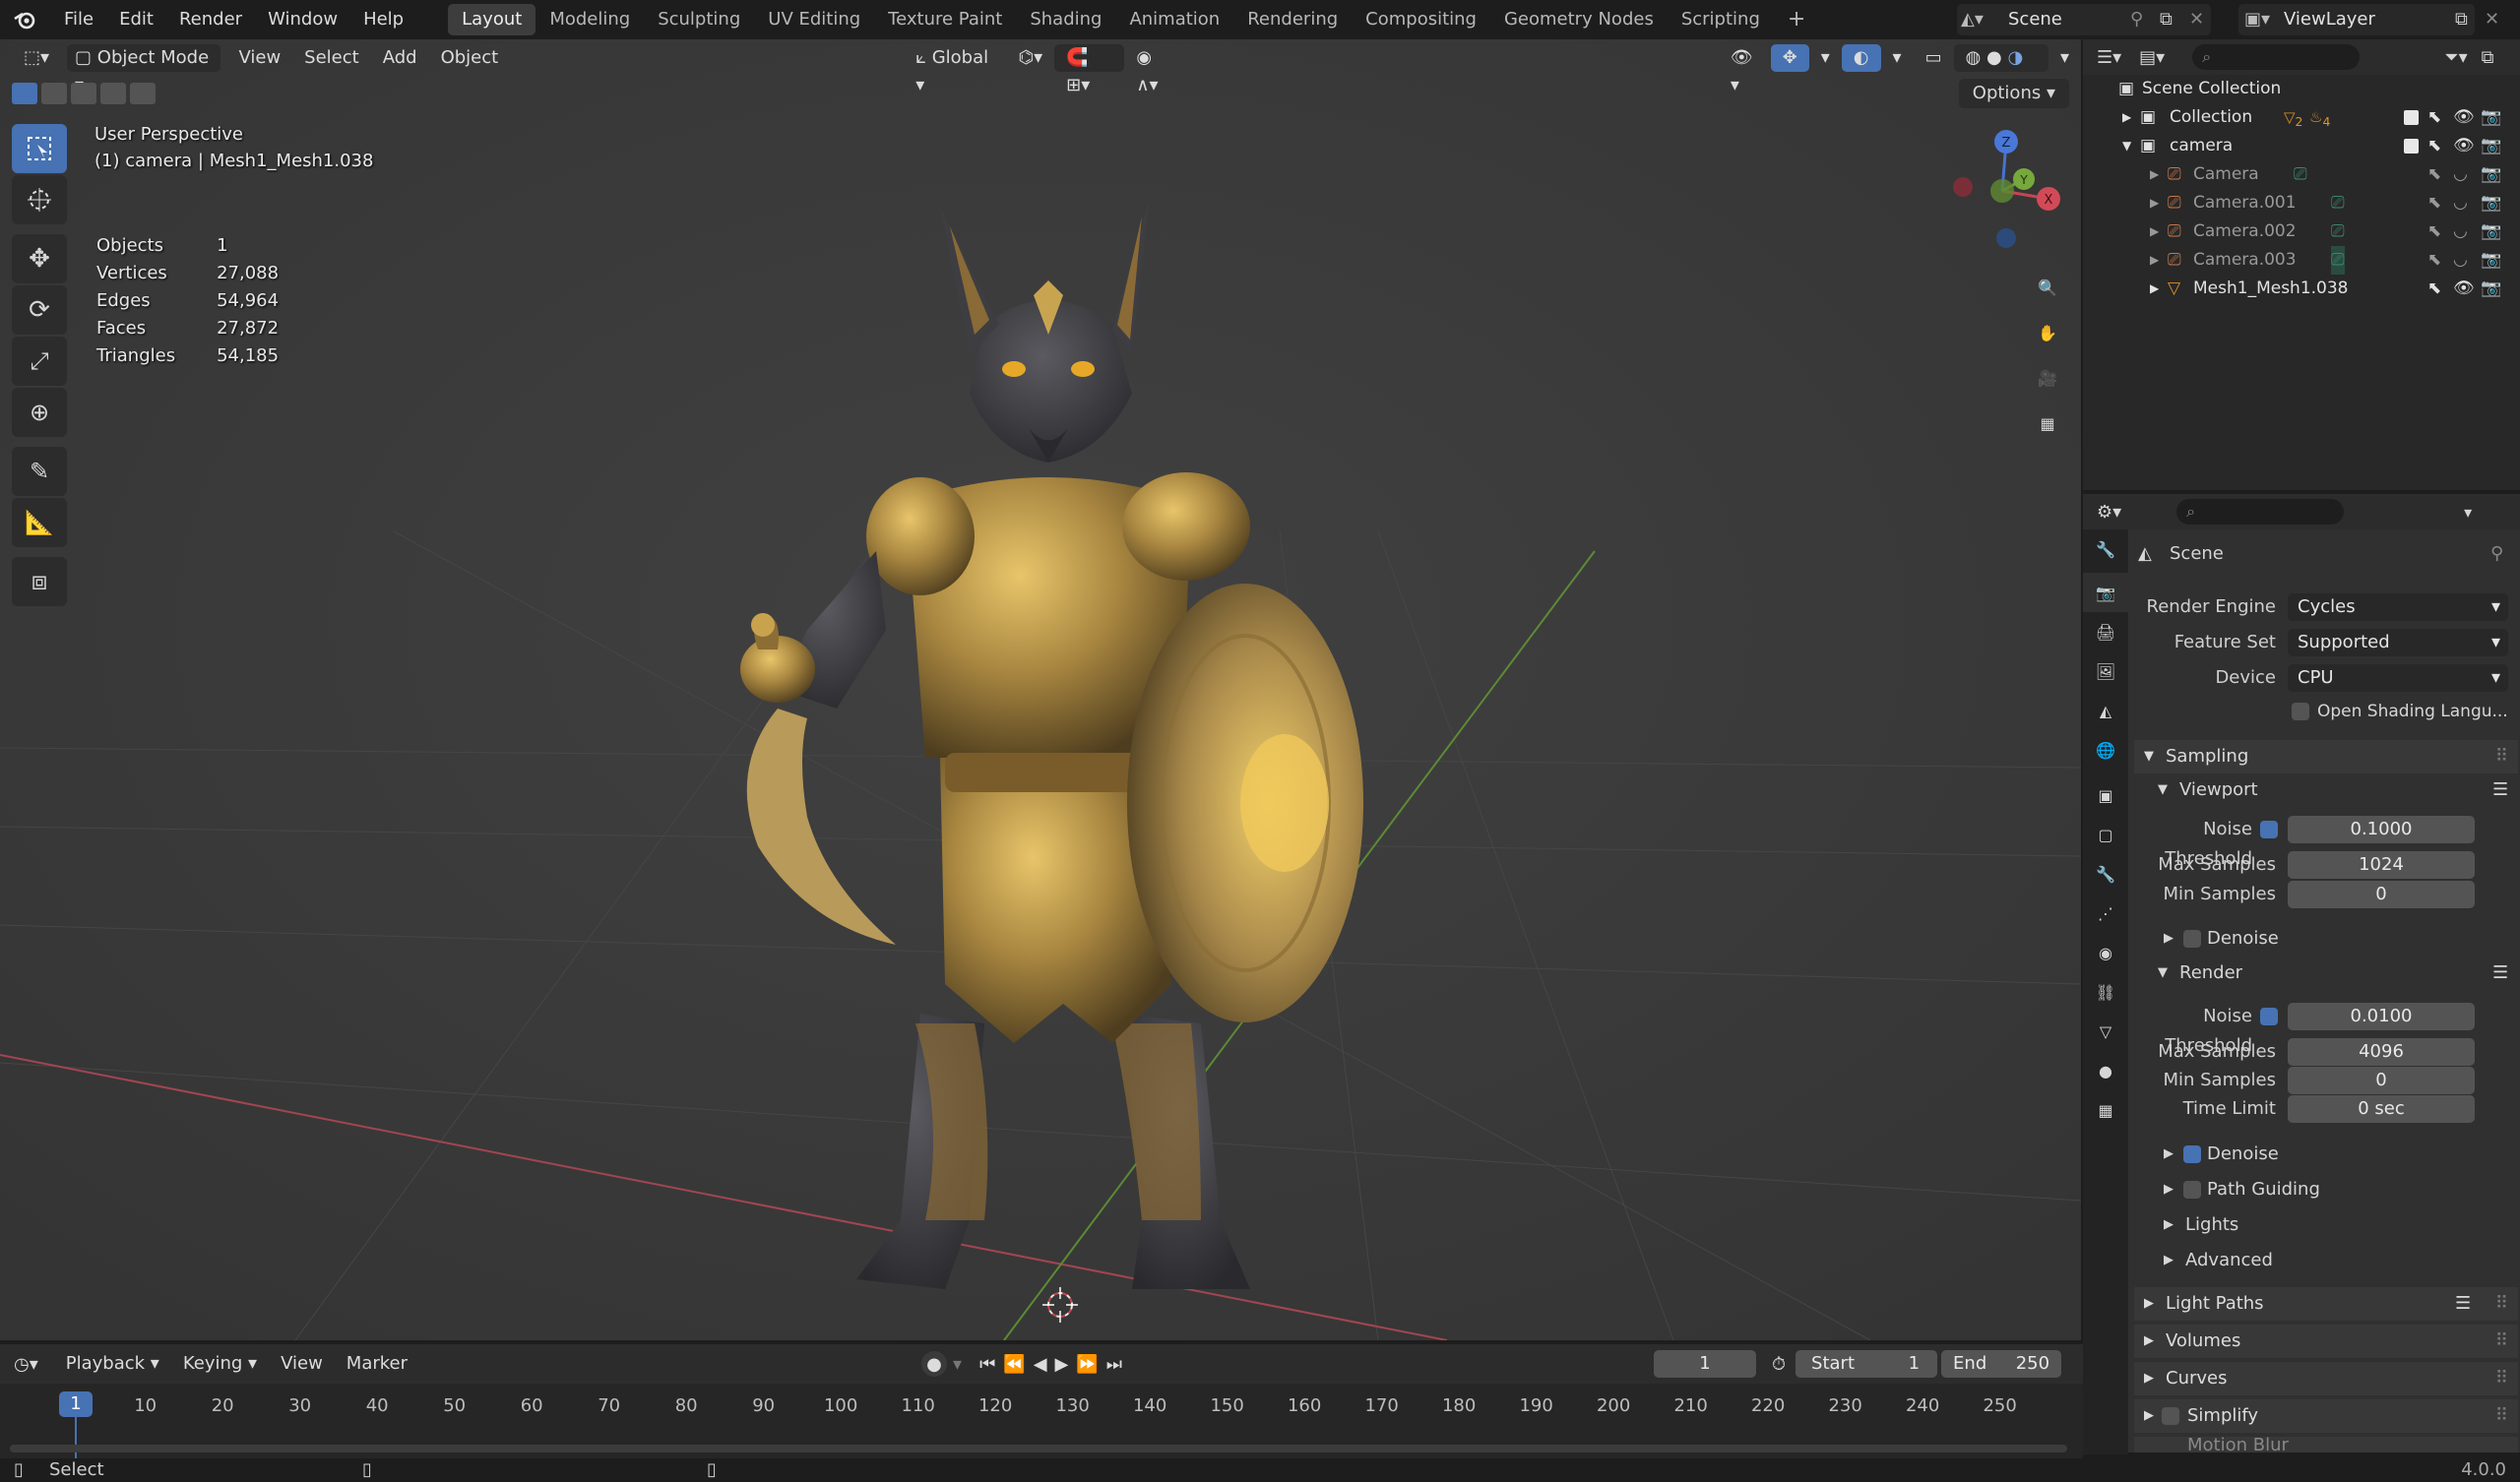 Image resolution: width=2520 pixels, height=1482 pixels. Describe the element at coordinates (2109, 57) in the screenshot. I see `outliner-editor-icon: ☰▾` at that location.